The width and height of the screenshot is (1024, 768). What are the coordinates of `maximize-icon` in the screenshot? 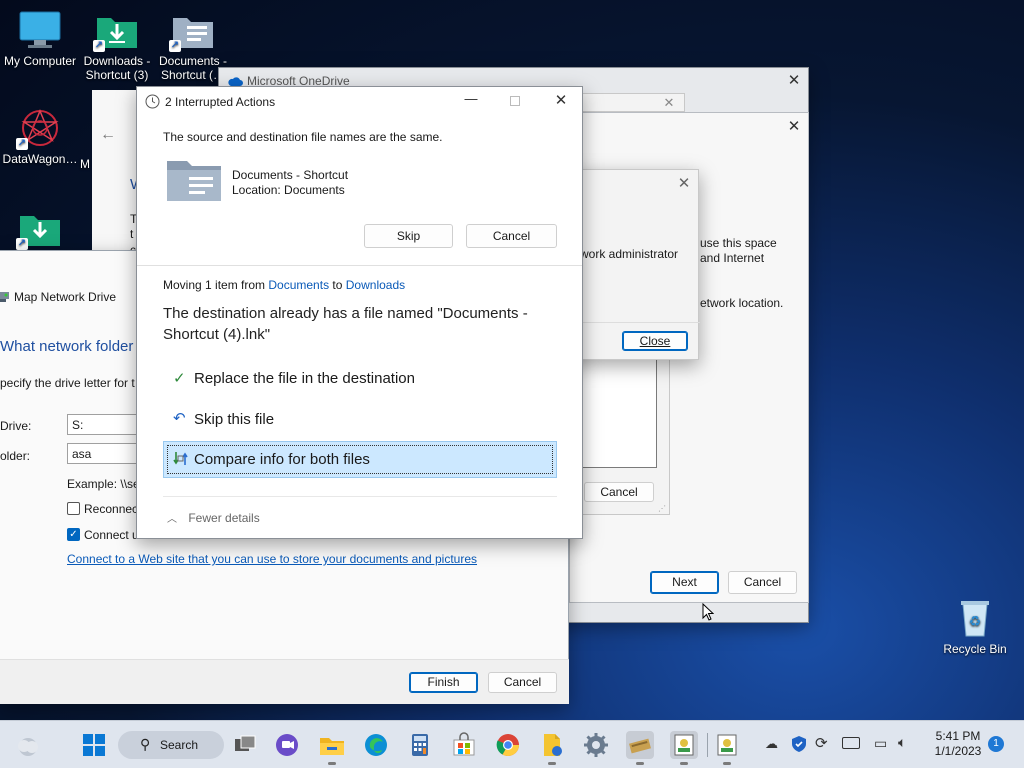 It's located at (515, 101).